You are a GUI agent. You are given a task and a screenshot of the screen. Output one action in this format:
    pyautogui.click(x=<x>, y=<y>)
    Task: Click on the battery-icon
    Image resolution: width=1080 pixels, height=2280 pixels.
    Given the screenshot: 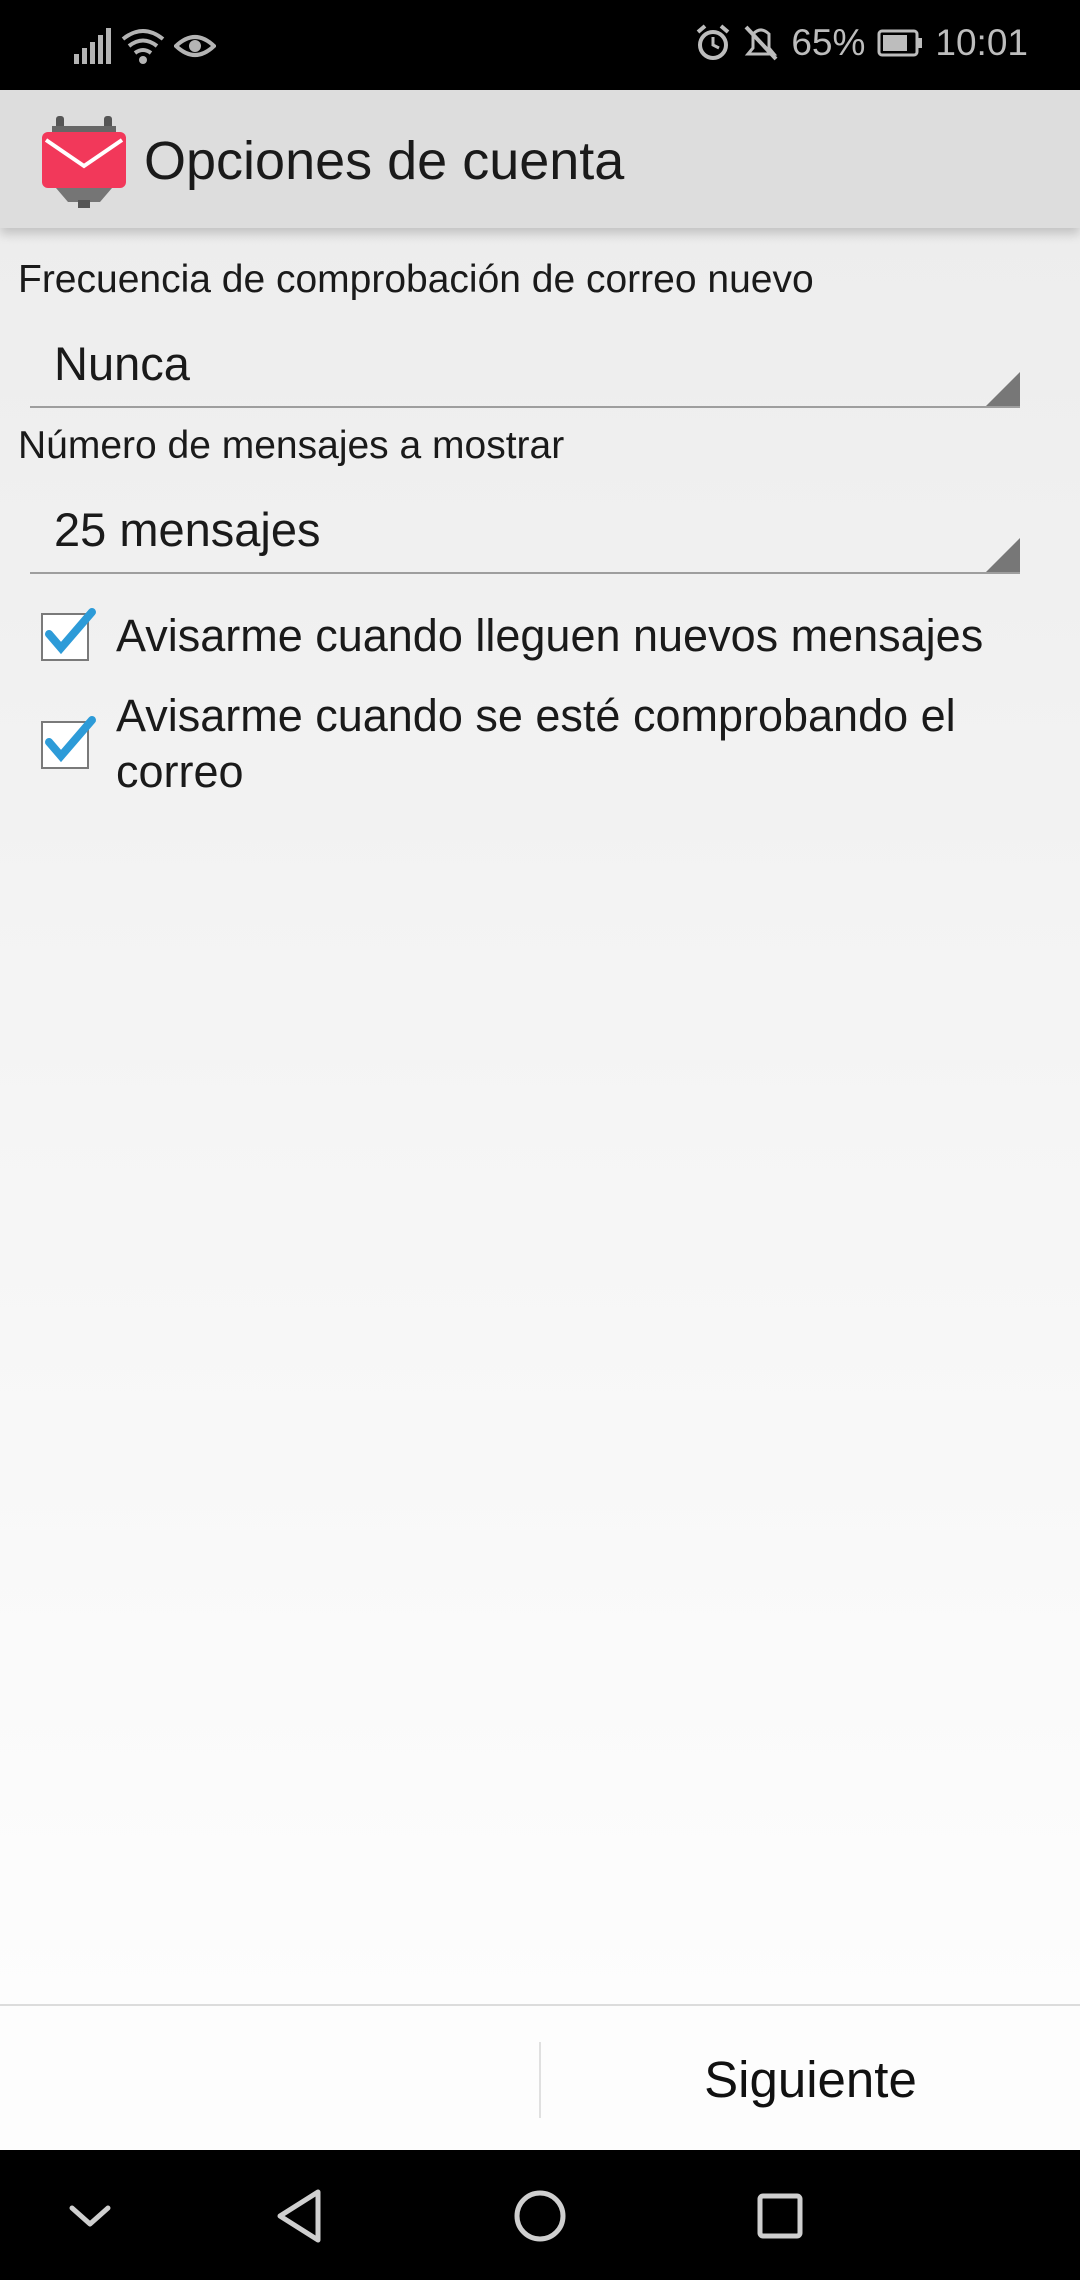 What is the action you would take?
    pyautogui.click(x=900, y=43)
    